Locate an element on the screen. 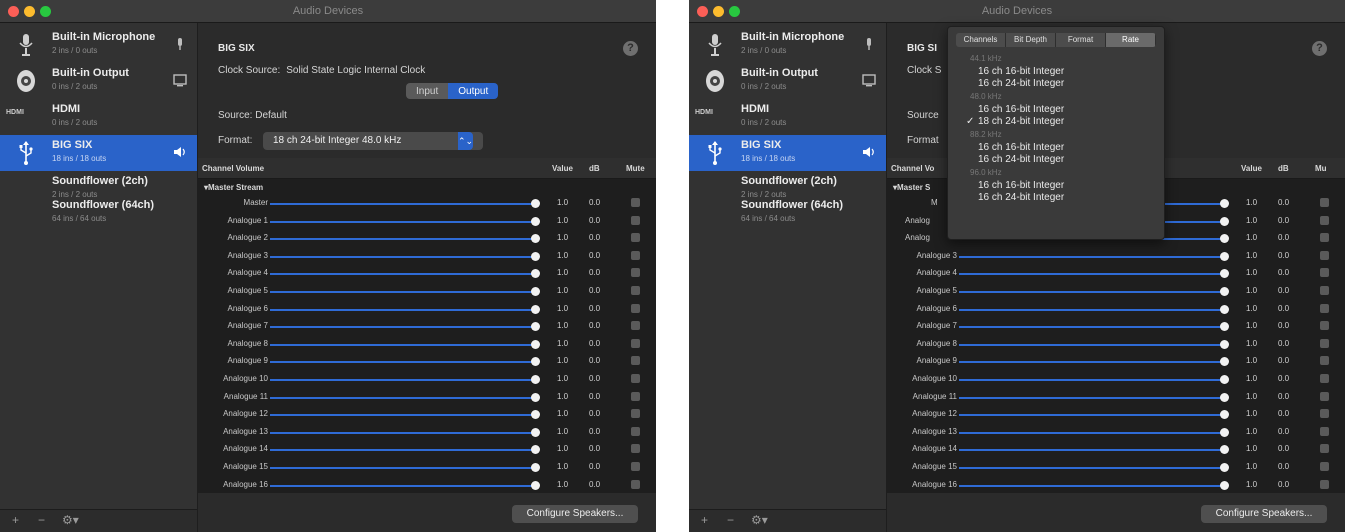 The height and width of the screenshot is (532, 1345). format-popup: 18 ch 24-bit Integer 48.0 kHz is located at coordinates (373, 141).